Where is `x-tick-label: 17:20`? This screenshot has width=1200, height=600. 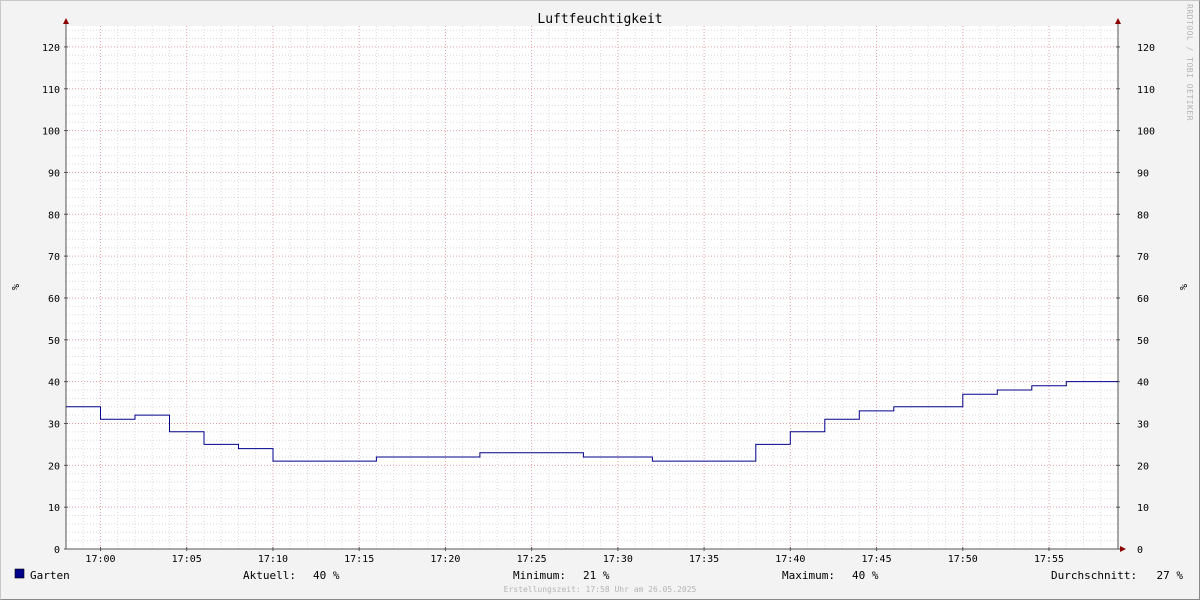 x-tick-label: 17:20 is located at coordinates (445, 559).